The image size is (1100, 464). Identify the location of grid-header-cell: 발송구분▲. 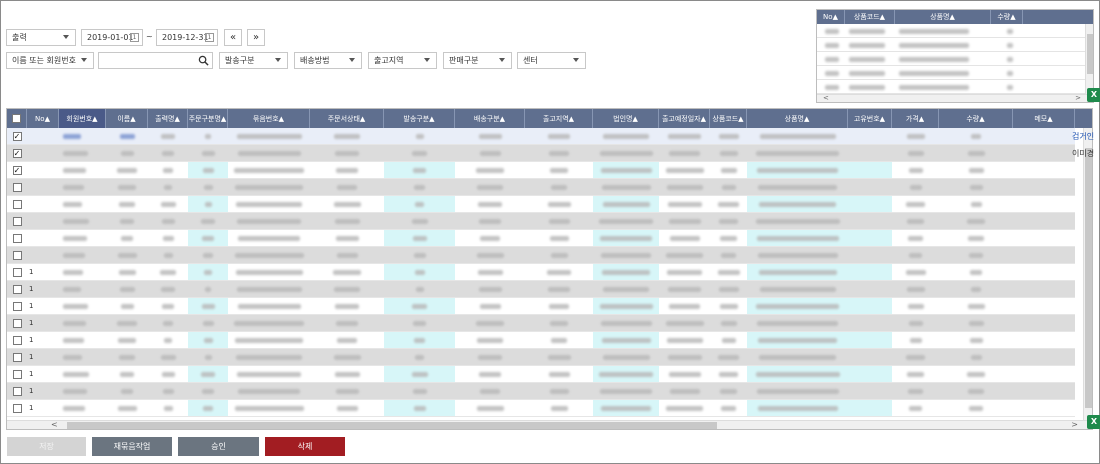
(419, 118).